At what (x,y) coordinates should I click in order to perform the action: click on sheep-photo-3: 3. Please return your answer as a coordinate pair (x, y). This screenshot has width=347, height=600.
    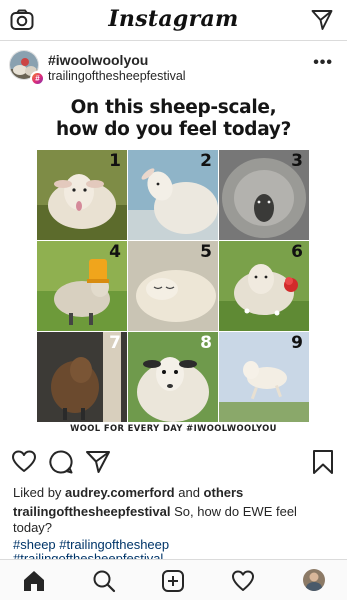
    Looking at the image, I should click on (264, 195).